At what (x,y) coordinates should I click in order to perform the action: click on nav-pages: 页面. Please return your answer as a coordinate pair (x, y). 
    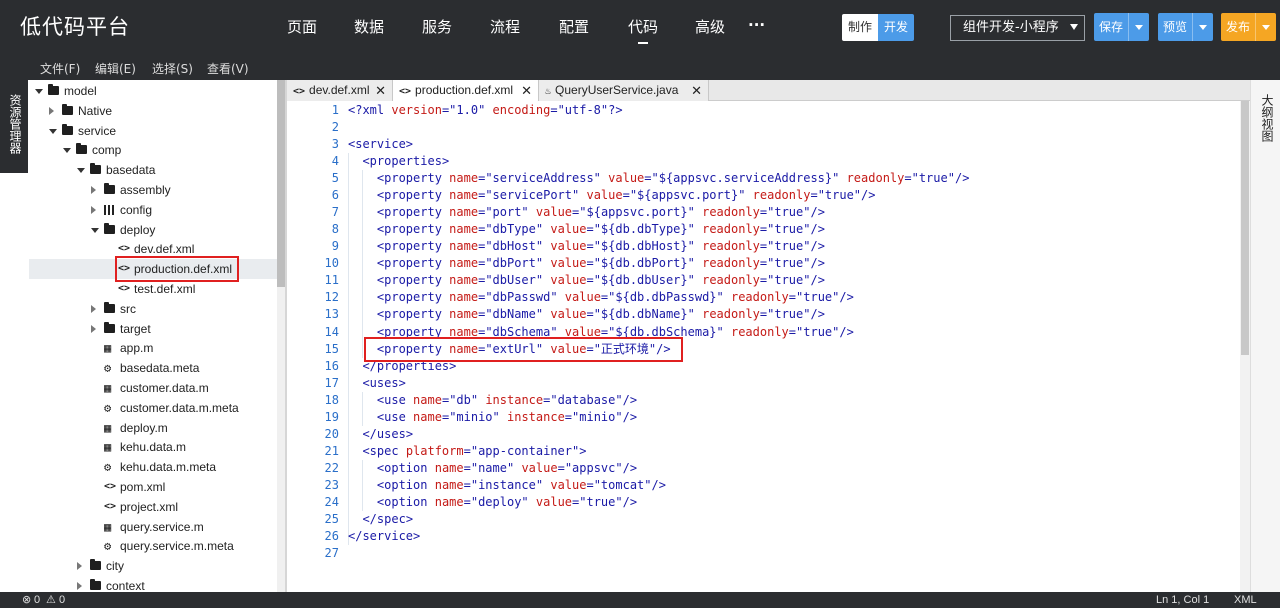
    Looking at the image, I should click on (302, 26).